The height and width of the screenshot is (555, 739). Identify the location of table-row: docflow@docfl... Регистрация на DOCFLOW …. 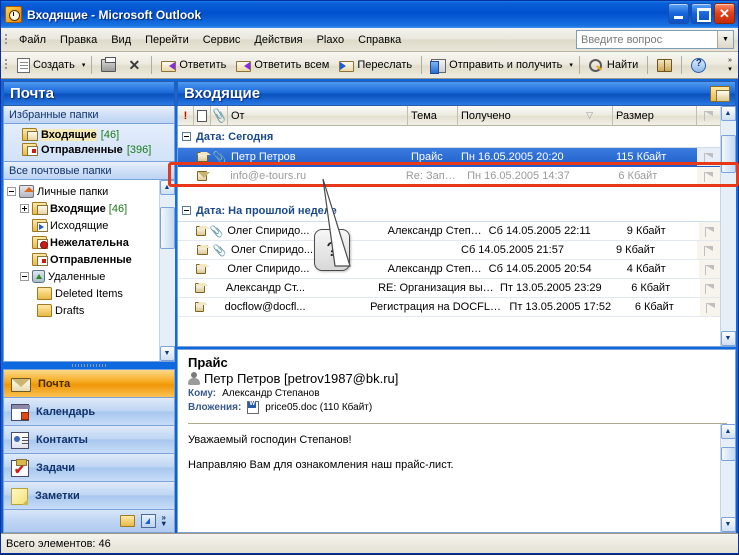
(449, 307).